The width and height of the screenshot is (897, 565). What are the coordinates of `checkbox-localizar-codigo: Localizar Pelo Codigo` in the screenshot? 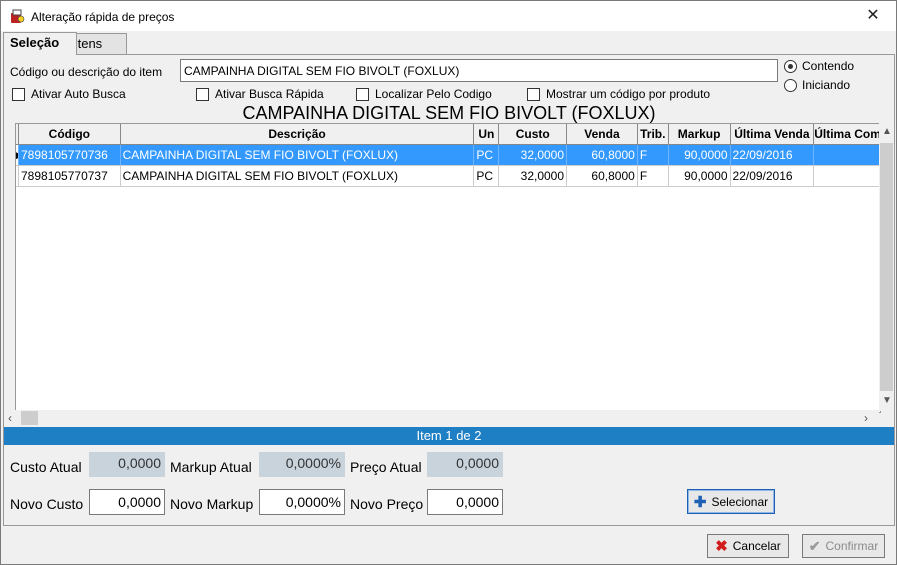 It's located at (424, 94).